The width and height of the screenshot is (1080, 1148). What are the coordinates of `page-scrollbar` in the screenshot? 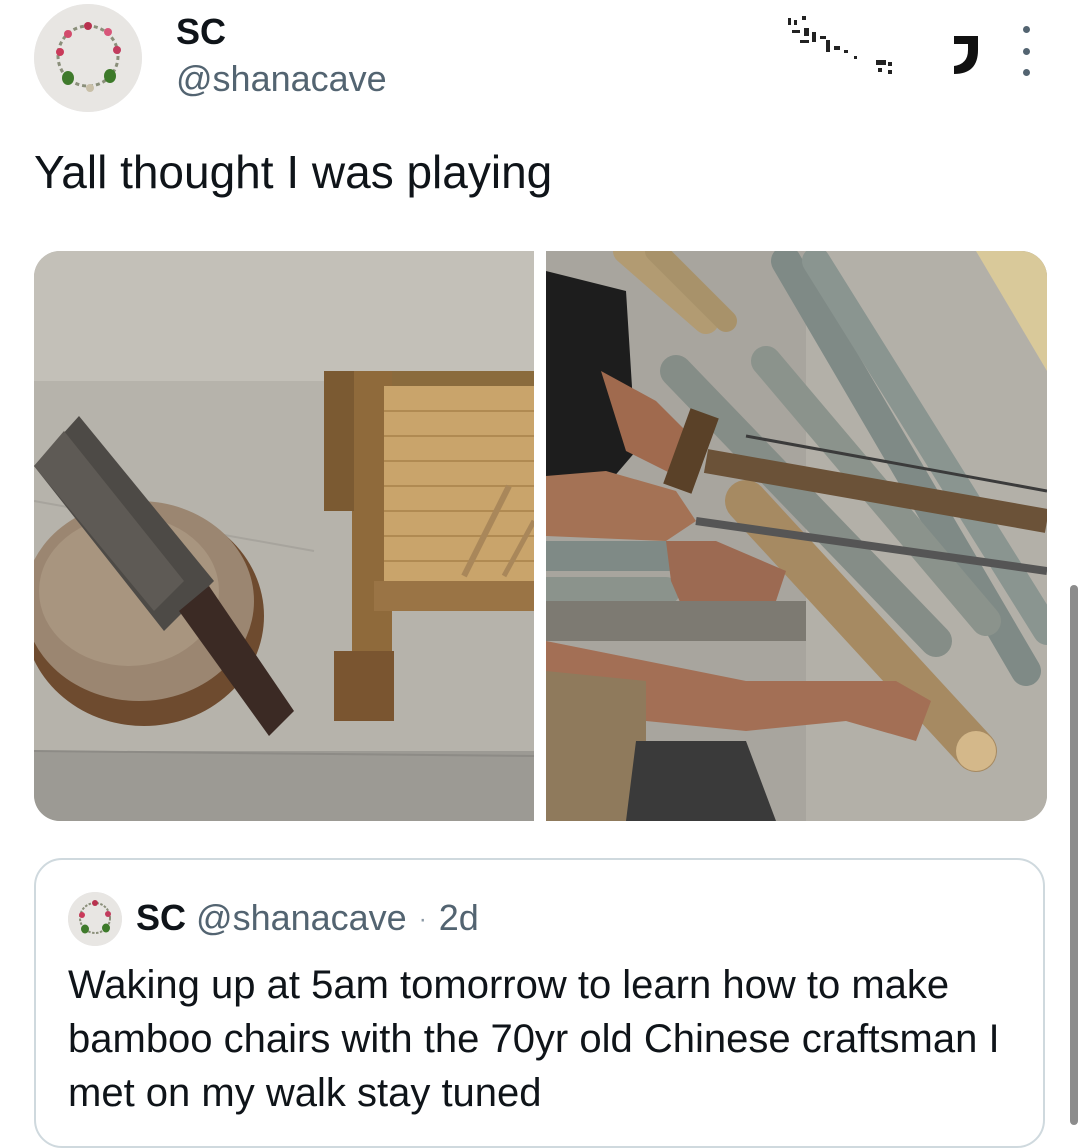 It's located at (1074, 855).